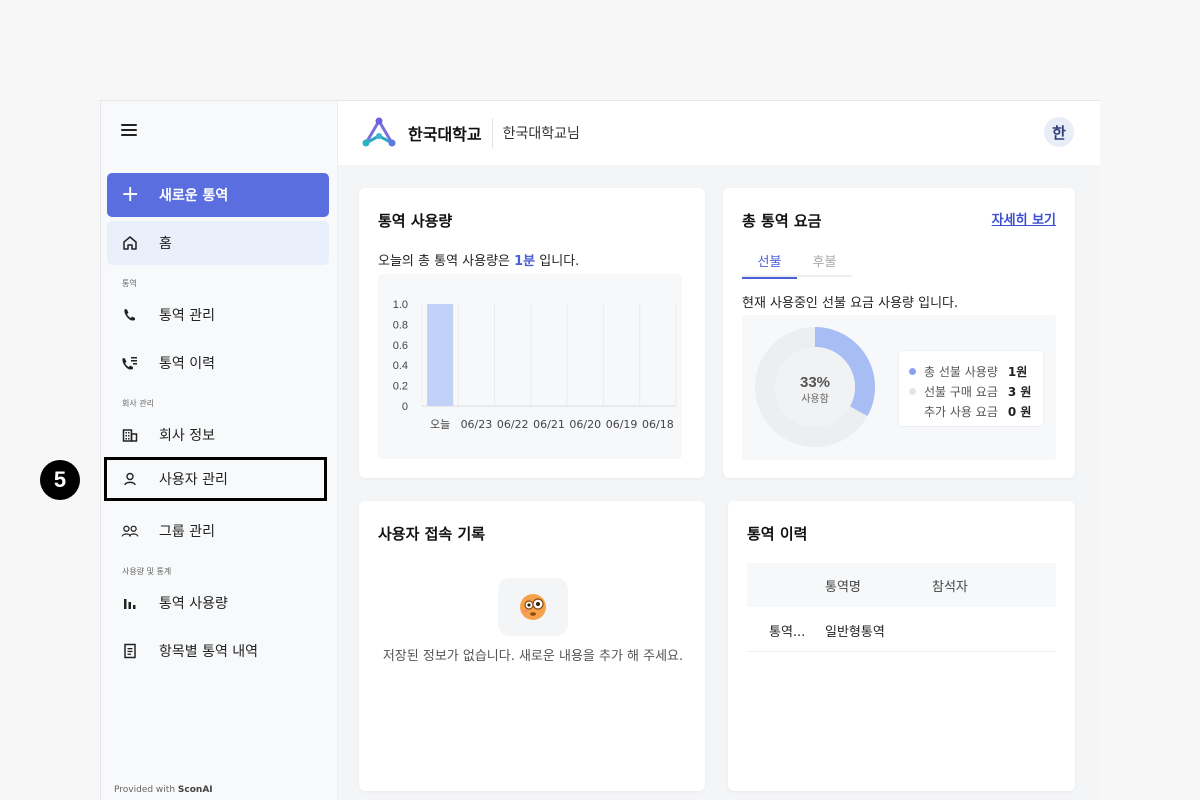 Image resolution: width=1200 pixels, height=800 pixels. Describe the element at coordinates (415, 221) in the screenshot. I see `usage-card-title: 통역 사용량` at that location.